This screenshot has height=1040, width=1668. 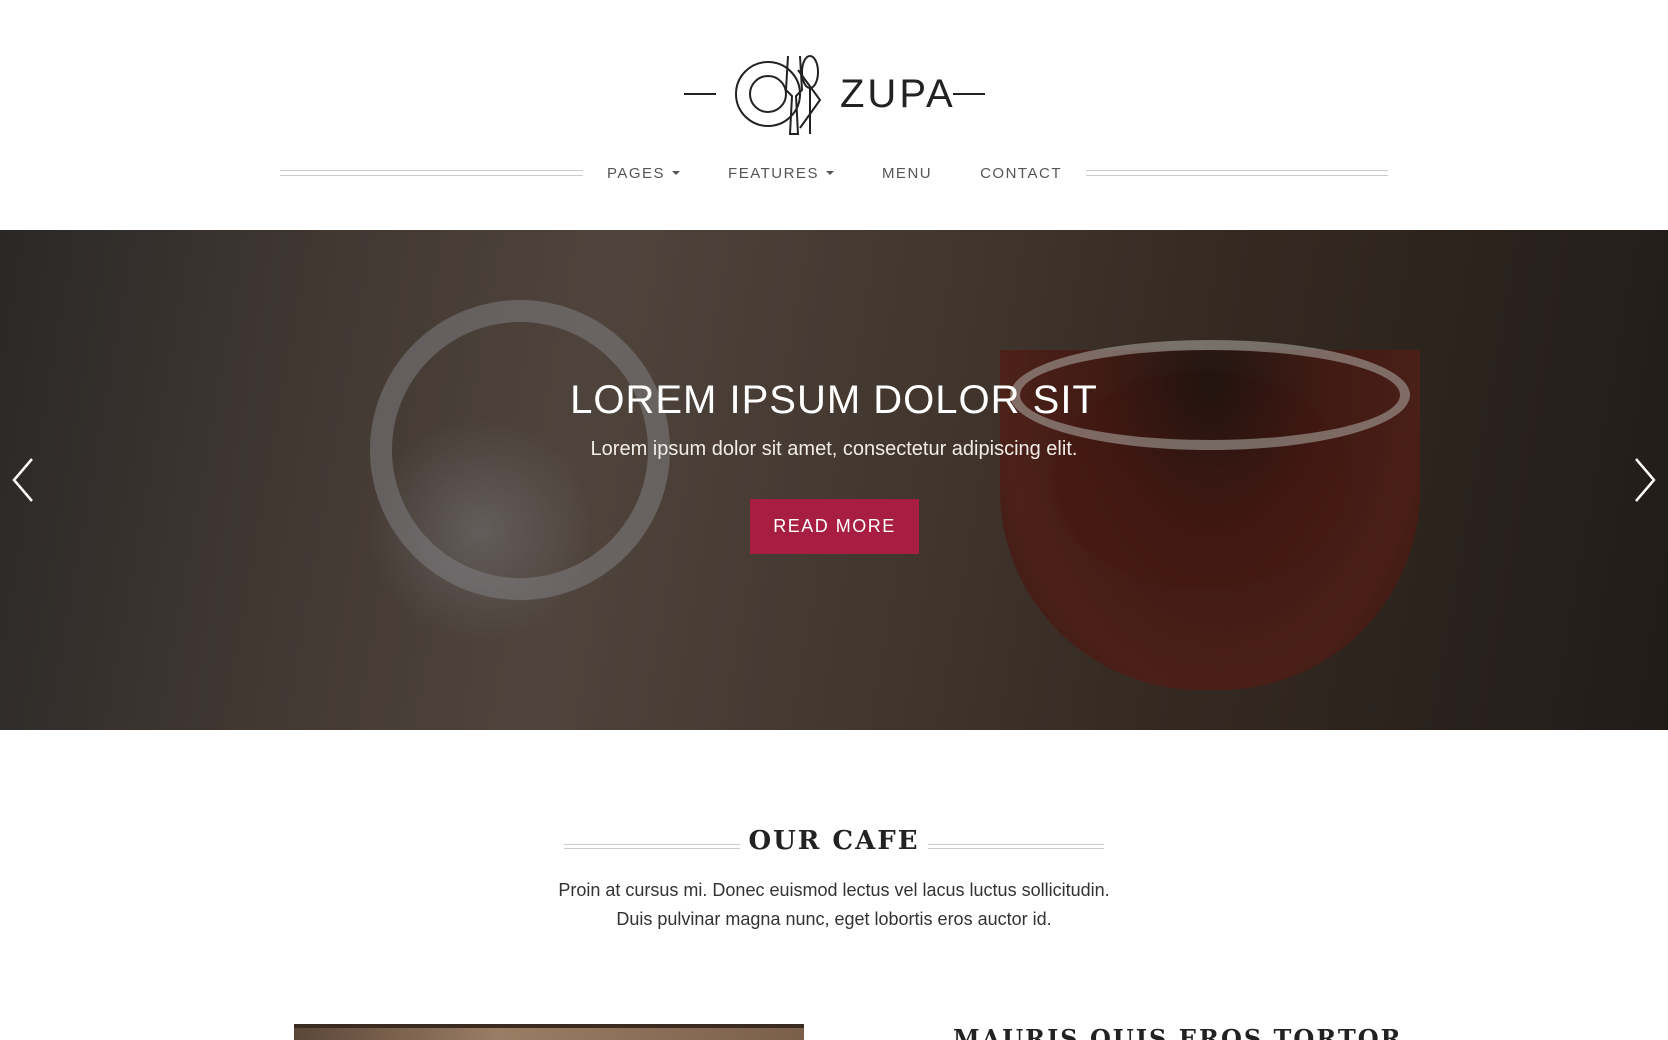 I want to click on read-more-button: READ MORE, so click(x=834, y=526).